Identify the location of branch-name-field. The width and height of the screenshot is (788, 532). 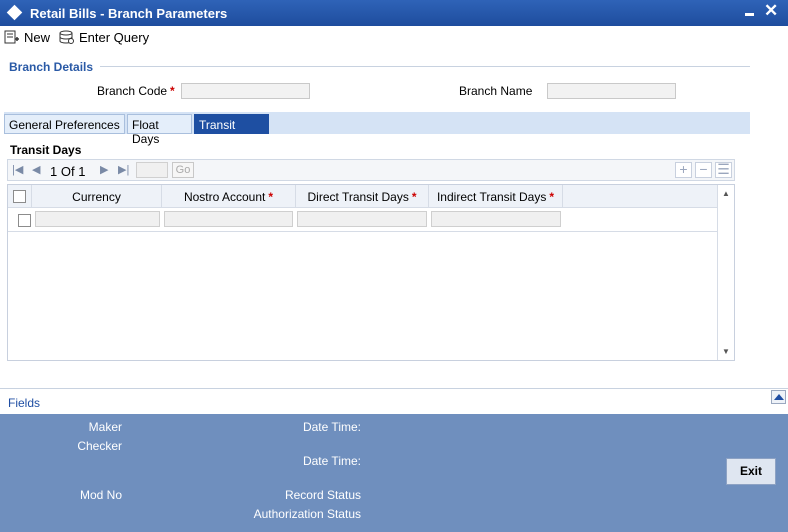
(611, 91).